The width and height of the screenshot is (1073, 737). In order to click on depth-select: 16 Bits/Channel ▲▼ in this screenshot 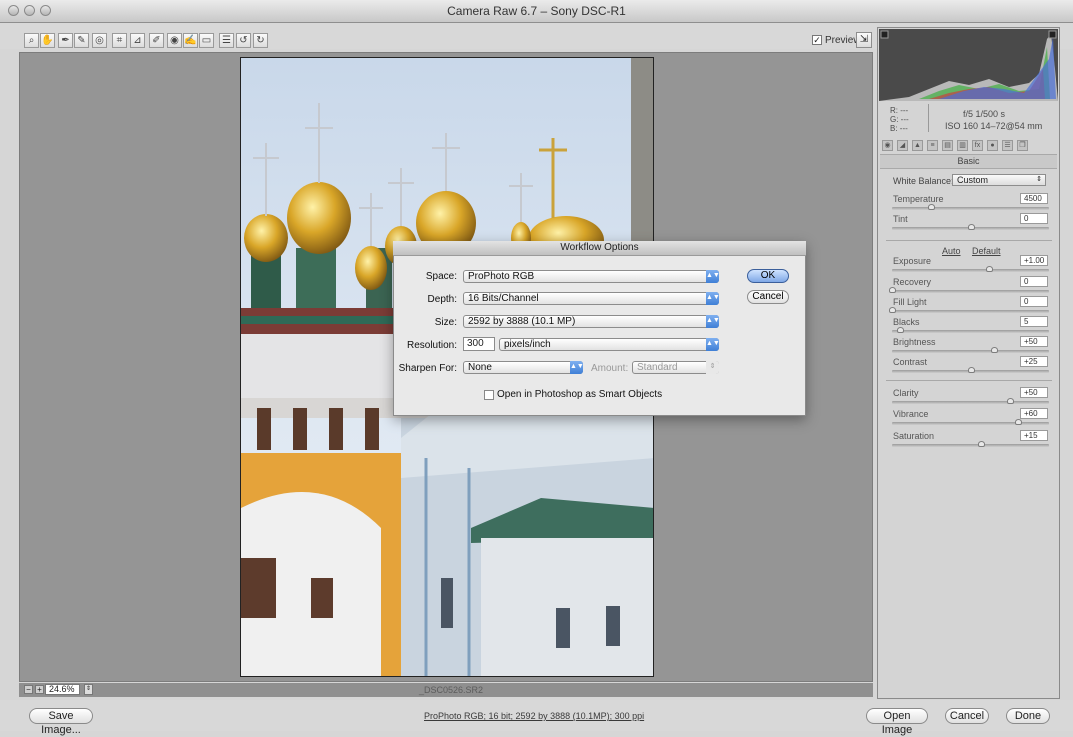, I will do `click(591, 298)`.